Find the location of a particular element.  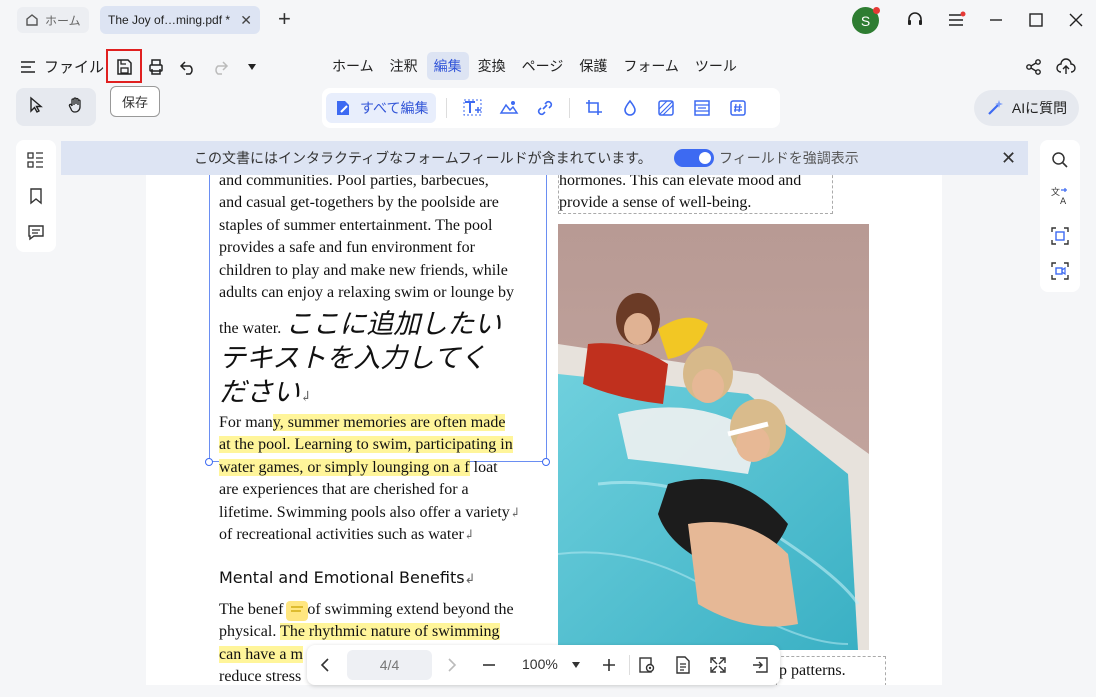

edit-all-icon is located at coordinates (343, 108).